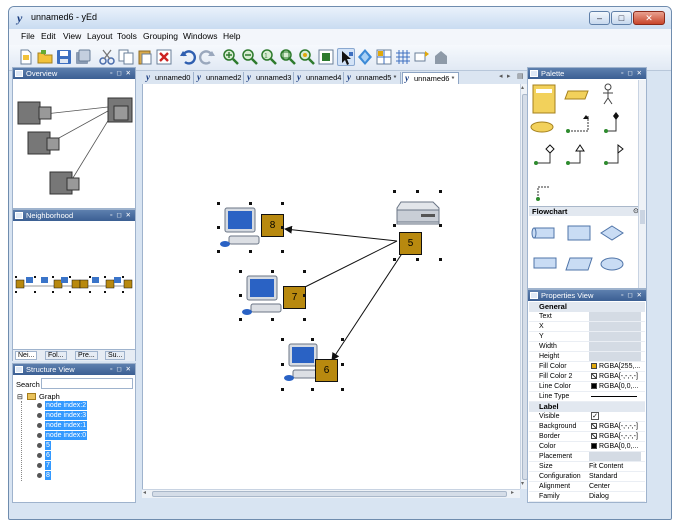  Describe the element at coordinates (441, 57) in the screenshot. I see `group-button` at that location.